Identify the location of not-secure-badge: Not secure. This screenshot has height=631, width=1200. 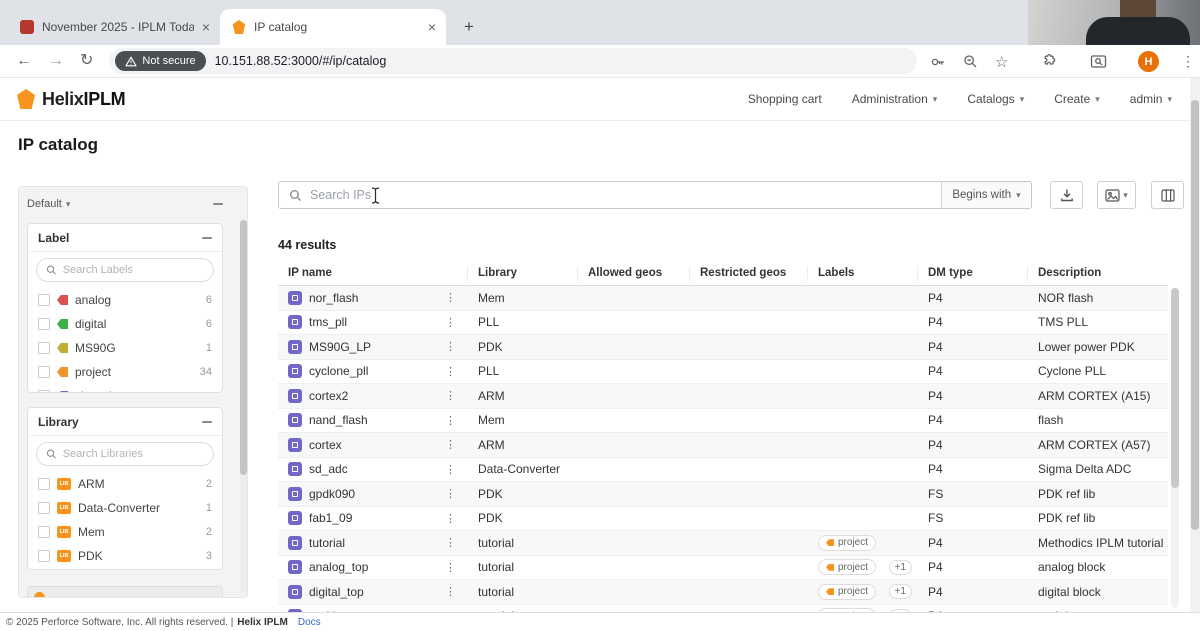
(160, 61).